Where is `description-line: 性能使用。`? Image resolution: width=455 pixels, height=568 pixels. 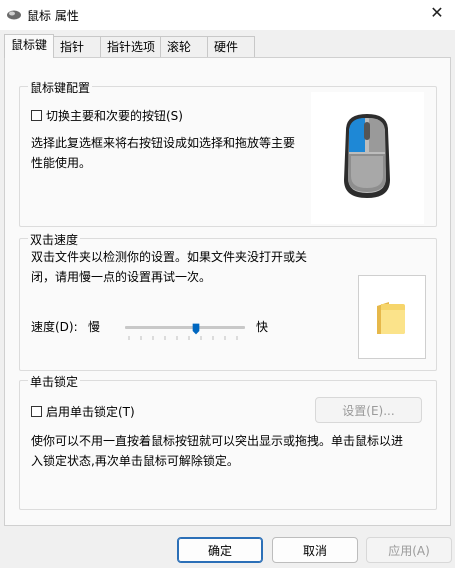 description-line: 性能使用。 is located at coordinates (61, 163).